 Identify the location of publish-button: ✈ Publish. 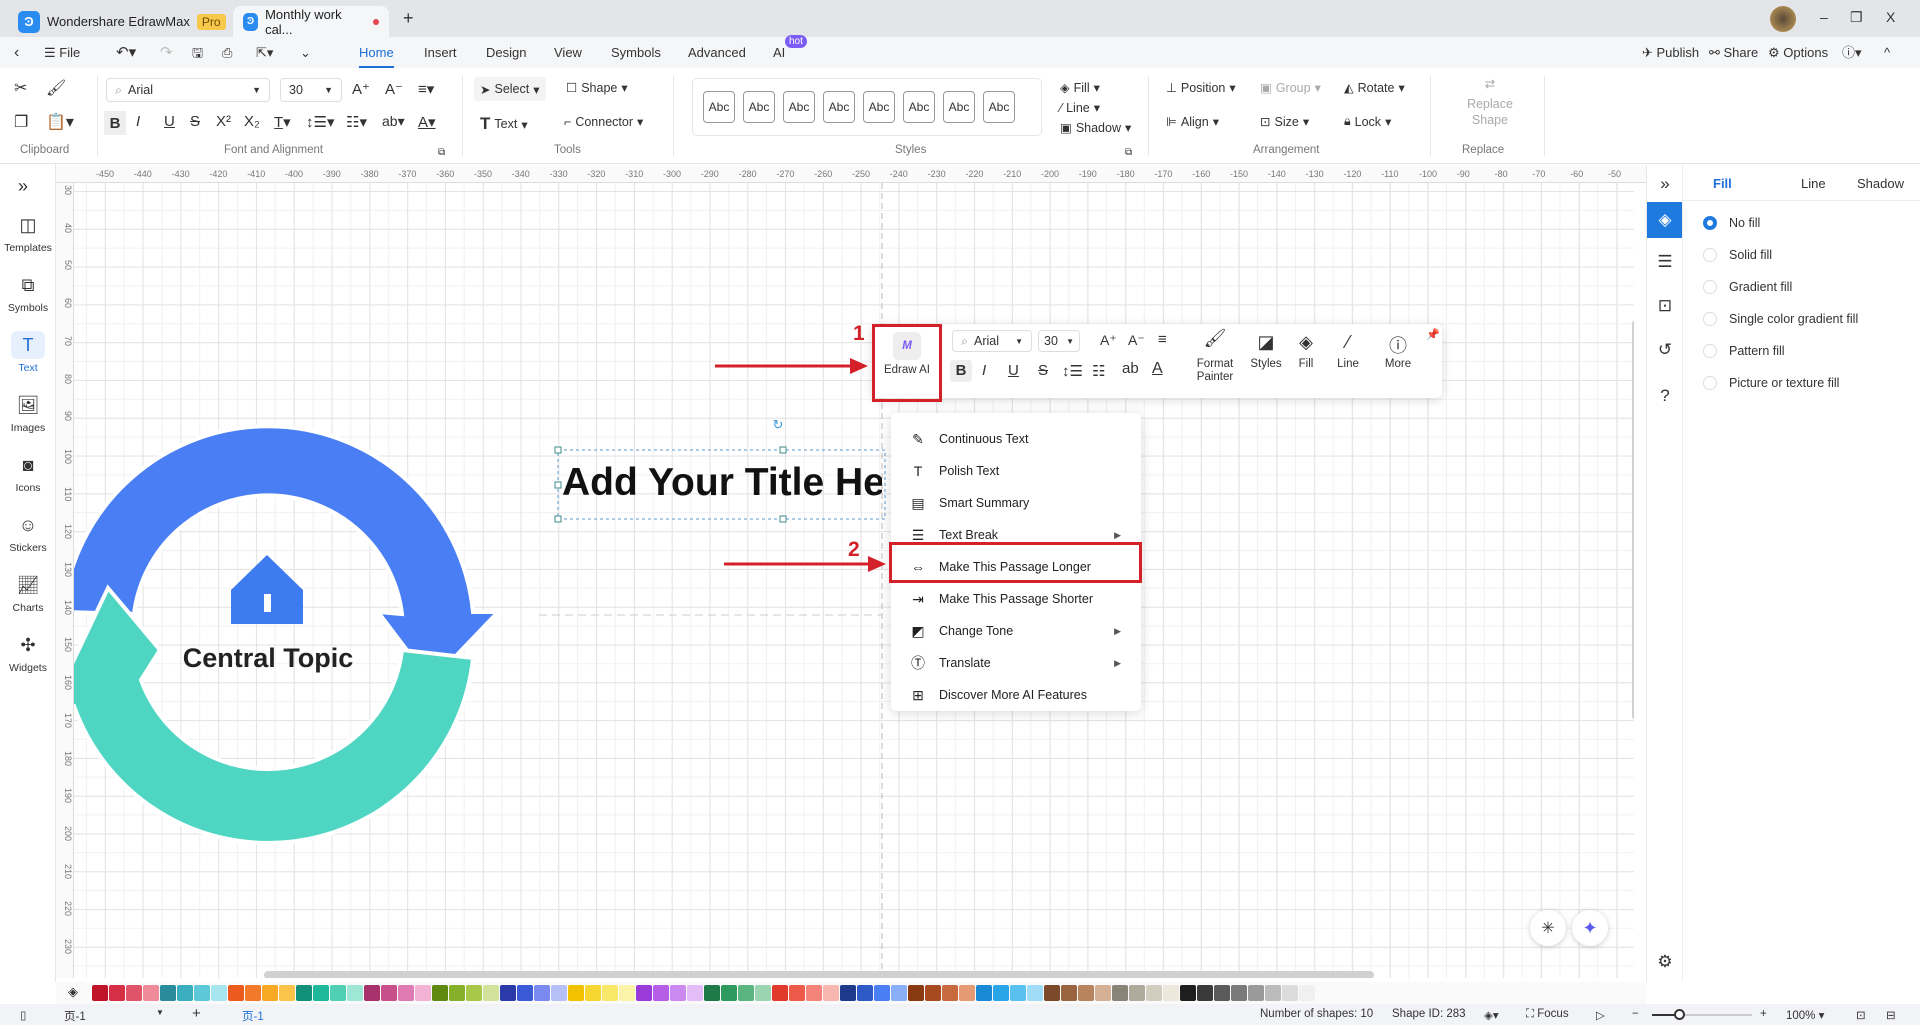
(1670, 52).